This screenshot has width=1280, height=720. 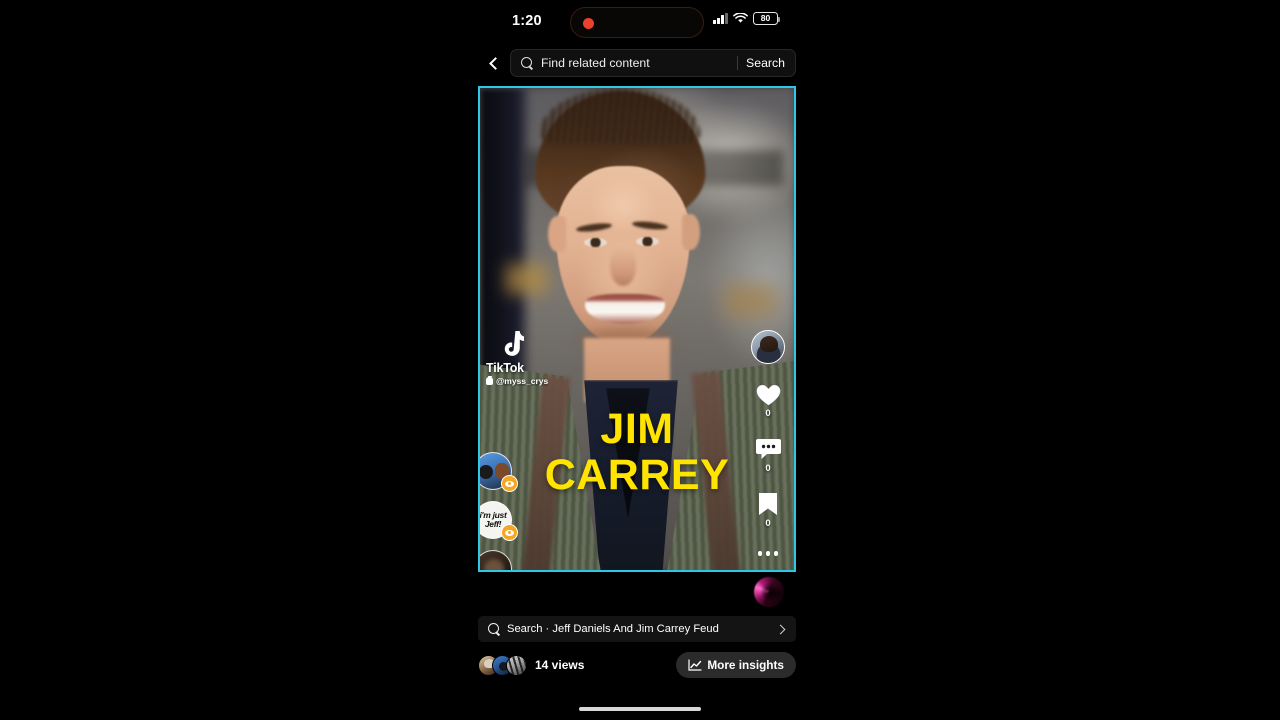 What do you see at coordinates (502, 665) in the screenshot?
I see `viewer-avatar-stack` at bounding box center [502, 665].